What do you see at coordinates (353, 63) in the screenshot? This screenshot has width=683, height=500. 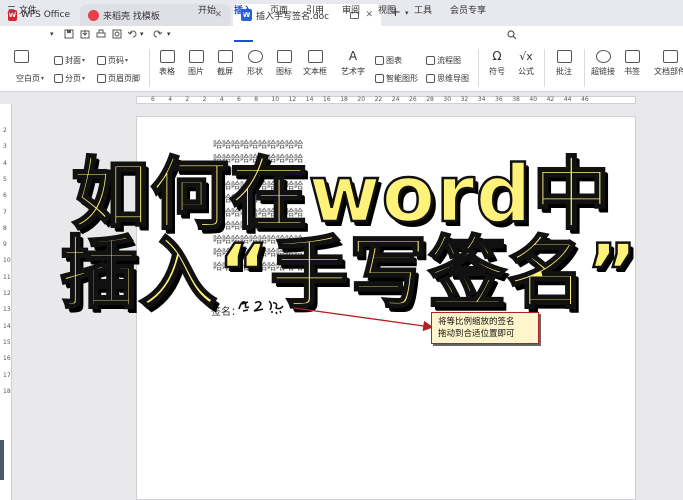 I see `wordart-button: A 艺术字` at bounding box center [353, 63].